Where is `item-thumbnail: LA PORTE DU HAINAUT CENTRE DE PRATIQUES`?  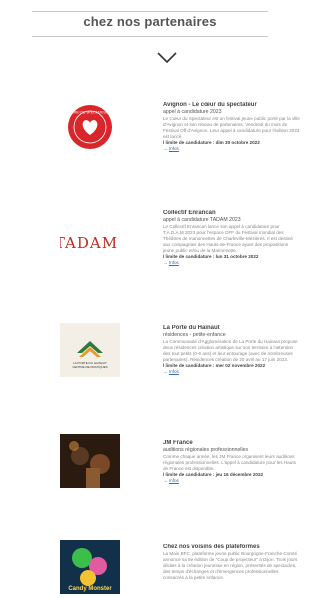 item-thumbnail: LA PORTE DU HAINAUT CENTRE DE PRATIQUES is located at coordinates (90, 350).